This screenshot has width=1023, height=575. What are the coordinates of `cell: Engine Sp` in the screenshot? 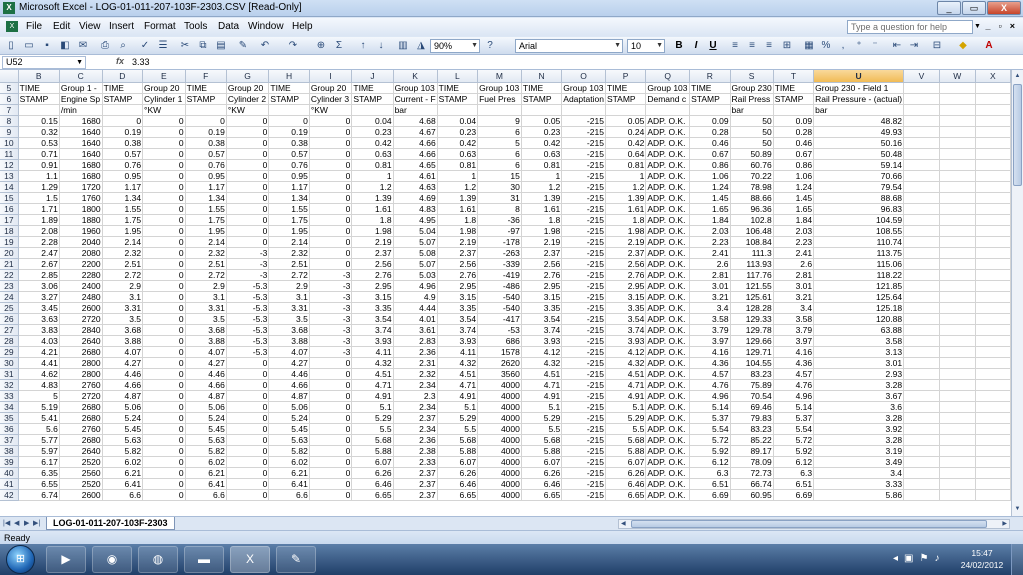 It's located at (81, 99).